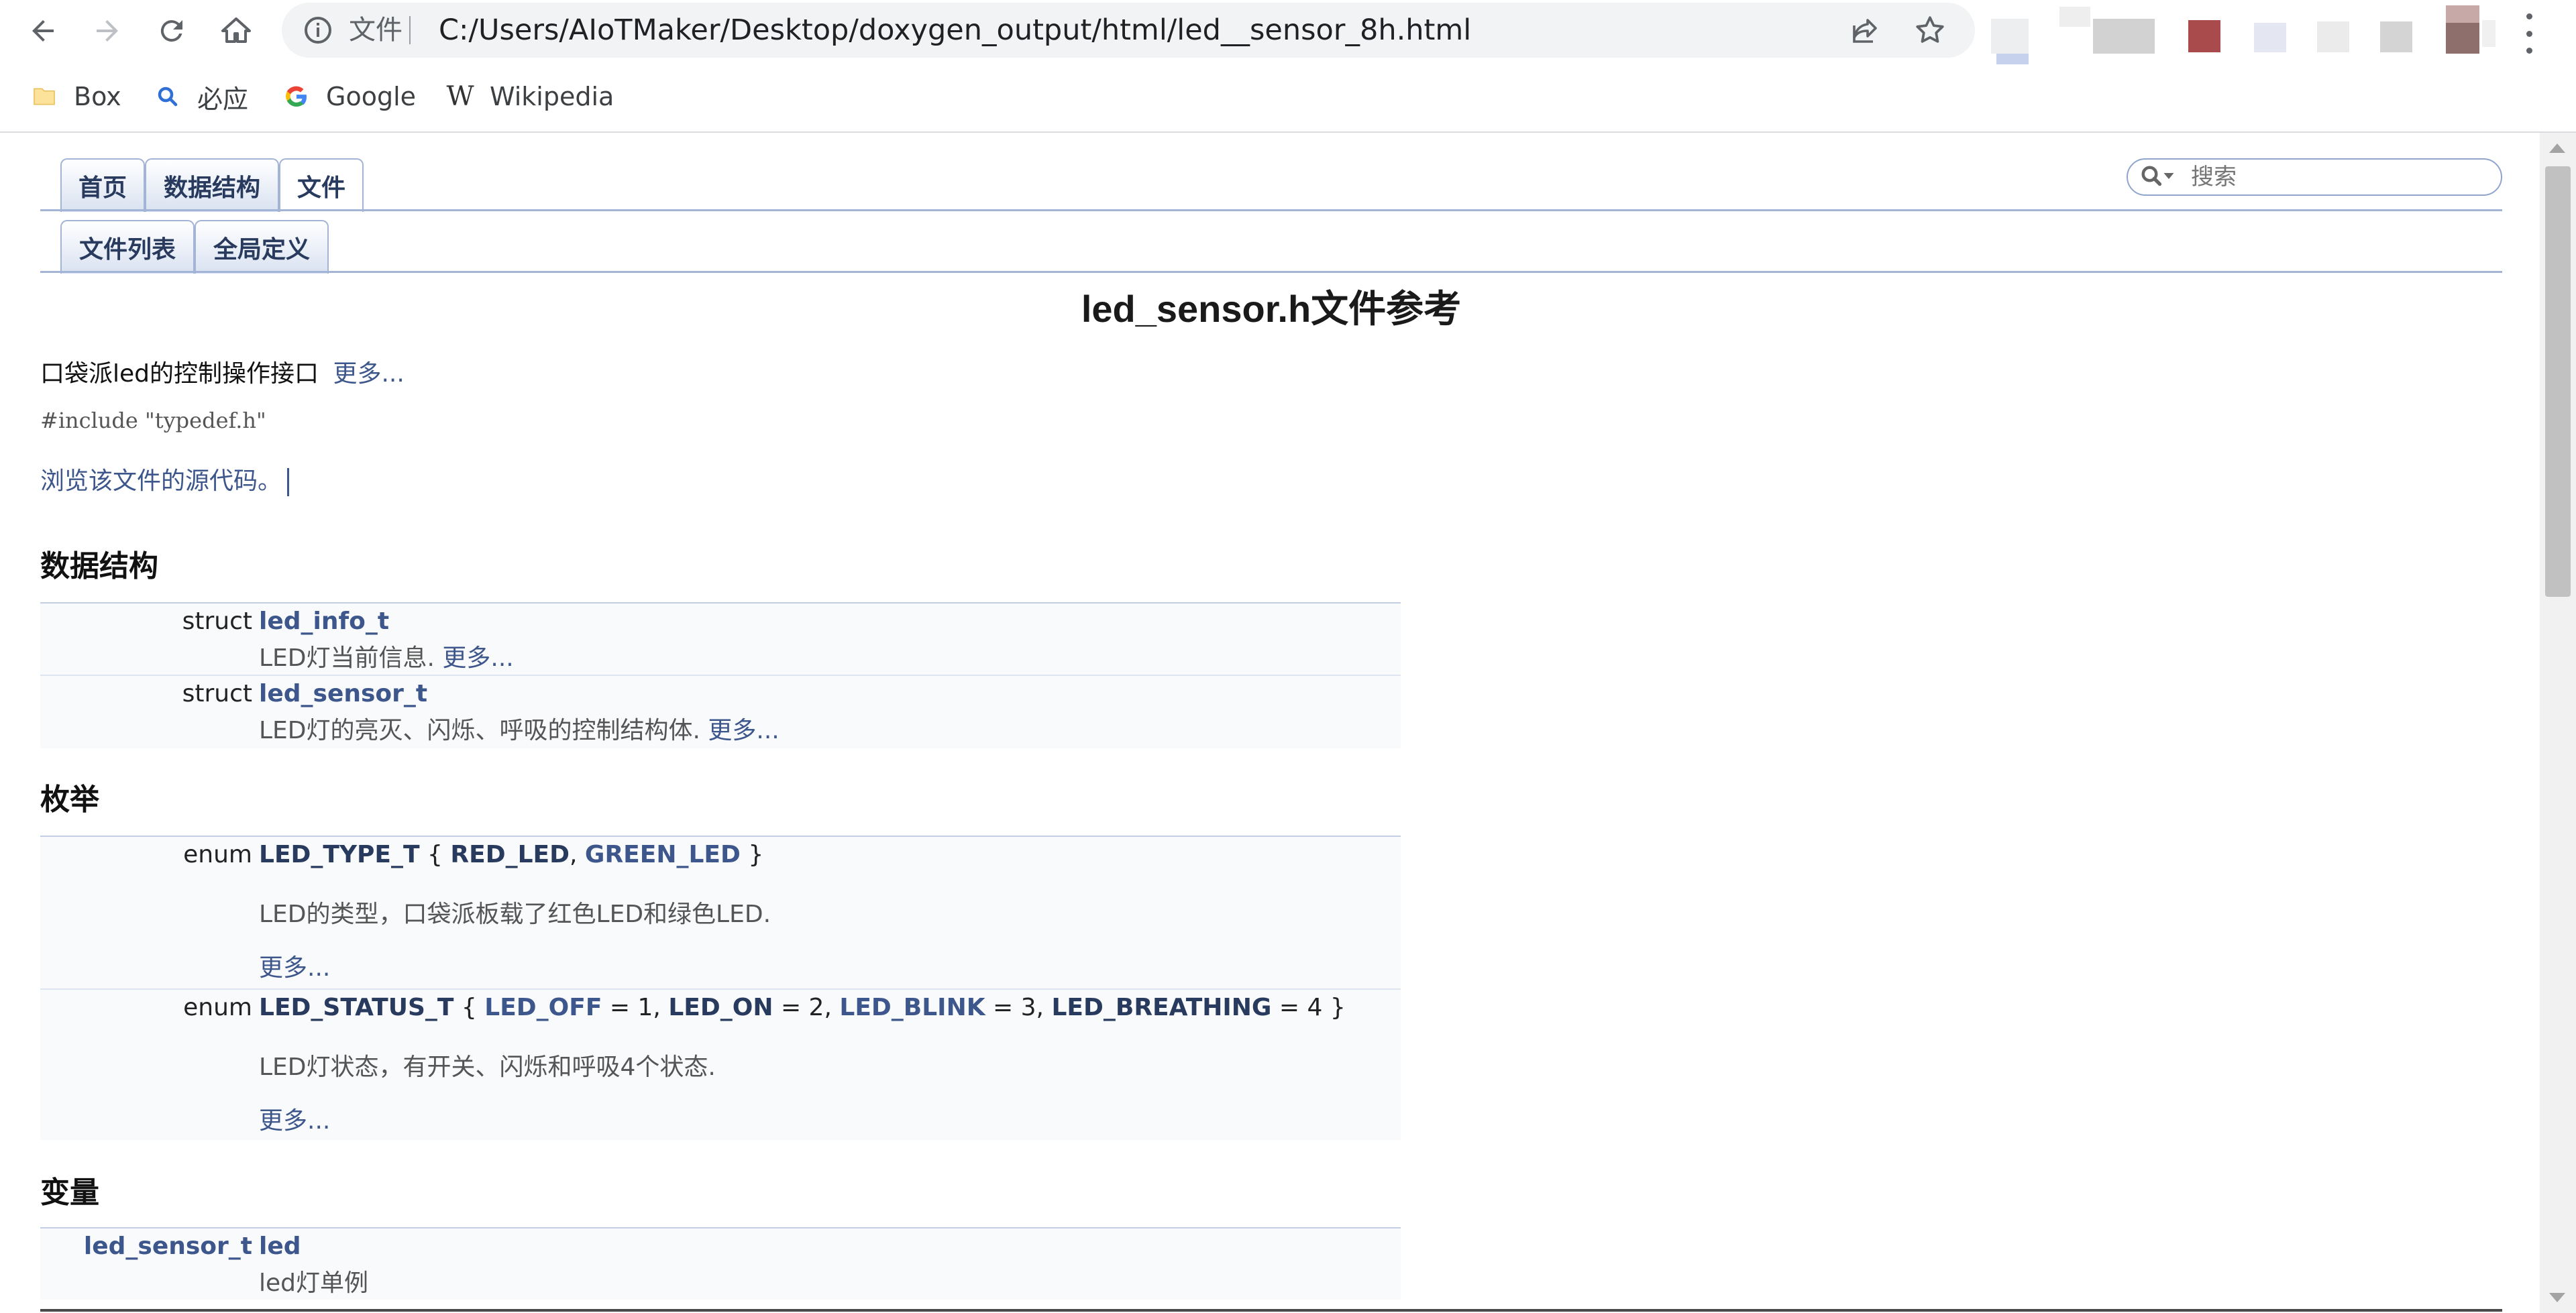 The image size is (2576, 1313). I want to click on struct-link-led-info: led_info_t, so click(324, 621).